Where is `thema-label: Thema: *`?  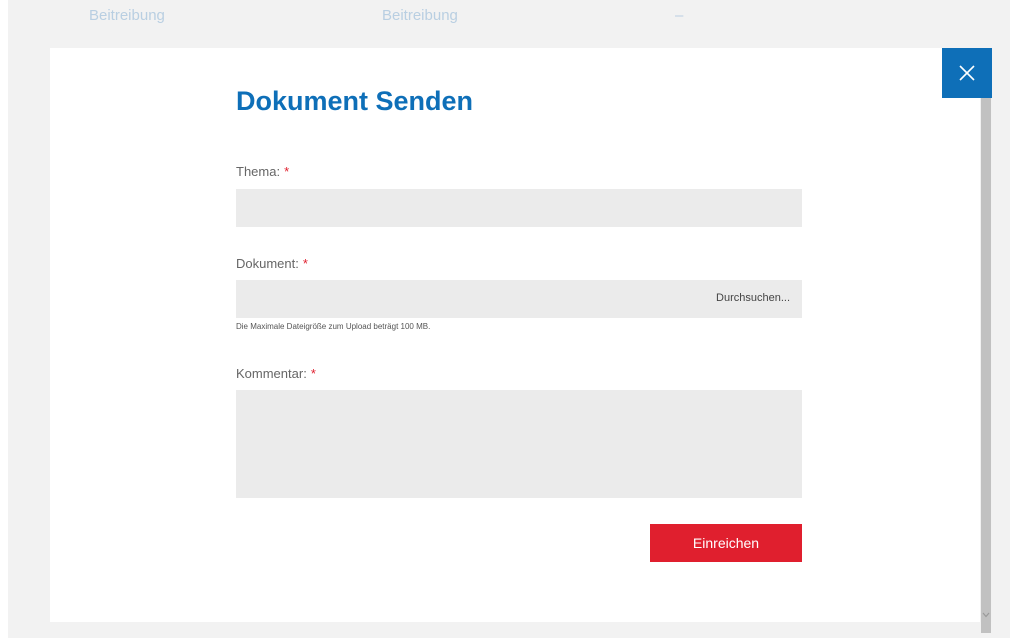 thema-label: Thema: * is located at coordinates (262, 171).